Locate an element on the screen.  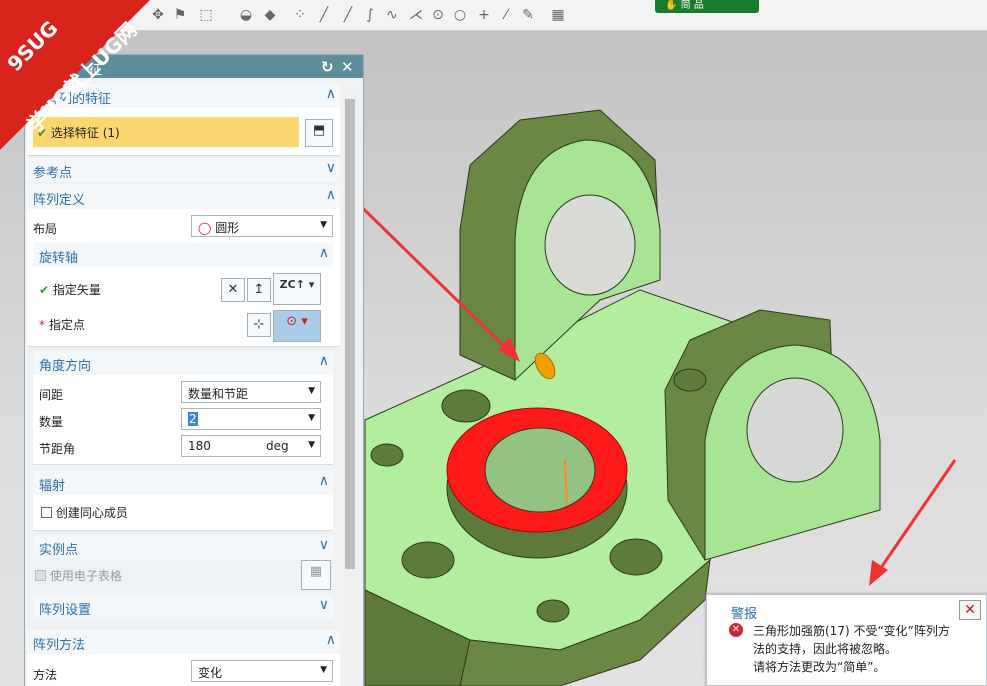
point-dialog-button: ⊹ is located at coordinates (259, 325).